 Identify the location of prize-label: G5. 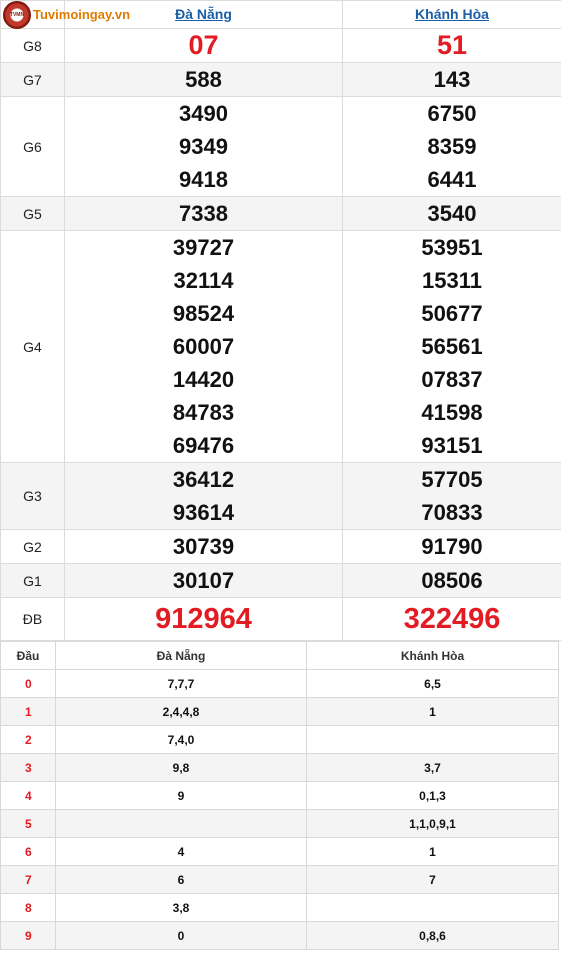
(32, 213).